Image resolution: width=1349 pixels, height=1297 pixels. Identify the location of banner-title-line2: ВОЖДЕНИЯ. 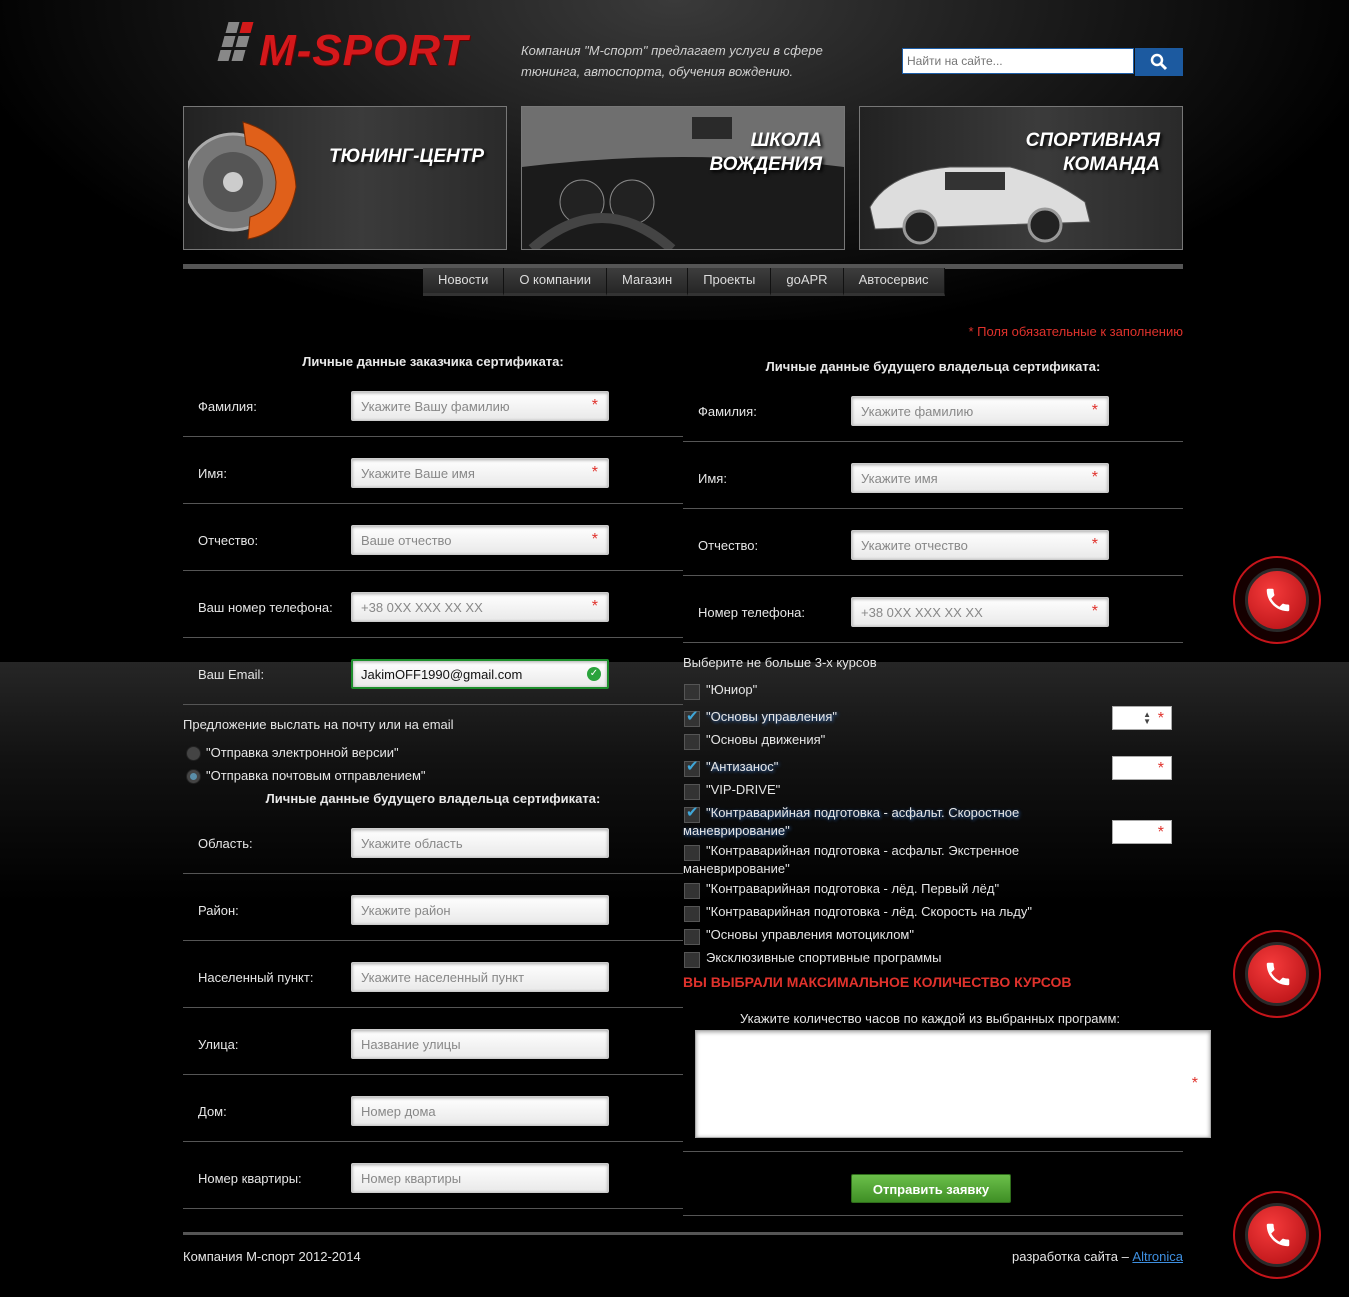
(765, 164).